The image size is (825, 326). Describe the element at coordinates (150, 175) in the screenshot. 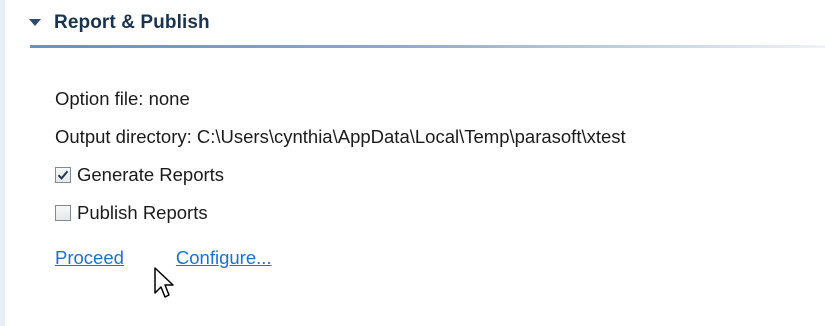

I see `generate-reports-label: Generate Reports` at that location.